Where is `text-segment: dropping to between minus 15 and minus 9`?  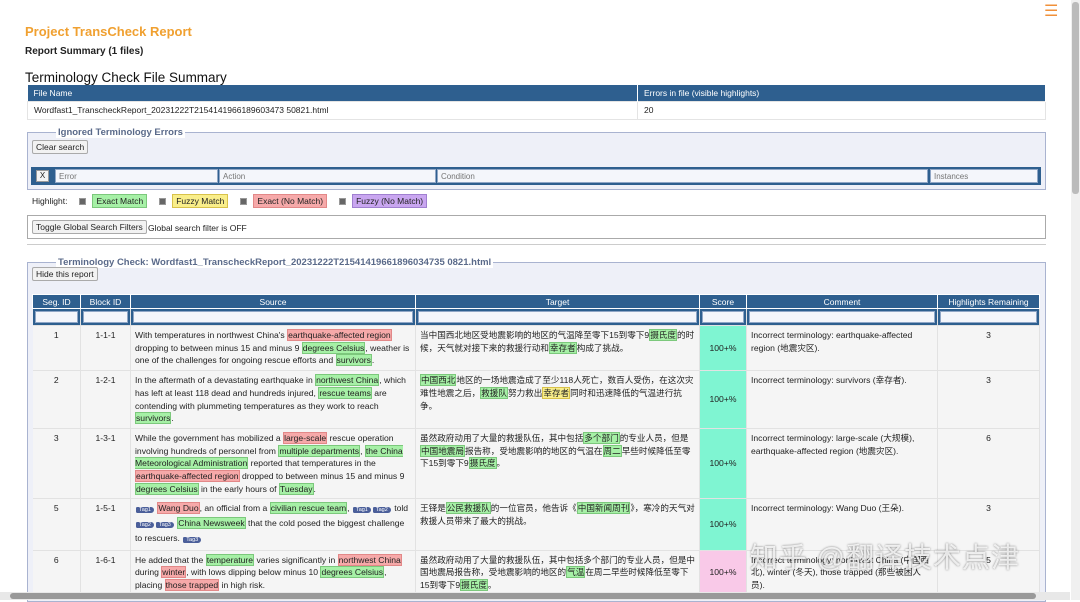
text-segment: dropping to between minus 15 and minus 9 is located at coordinates (218, 347).